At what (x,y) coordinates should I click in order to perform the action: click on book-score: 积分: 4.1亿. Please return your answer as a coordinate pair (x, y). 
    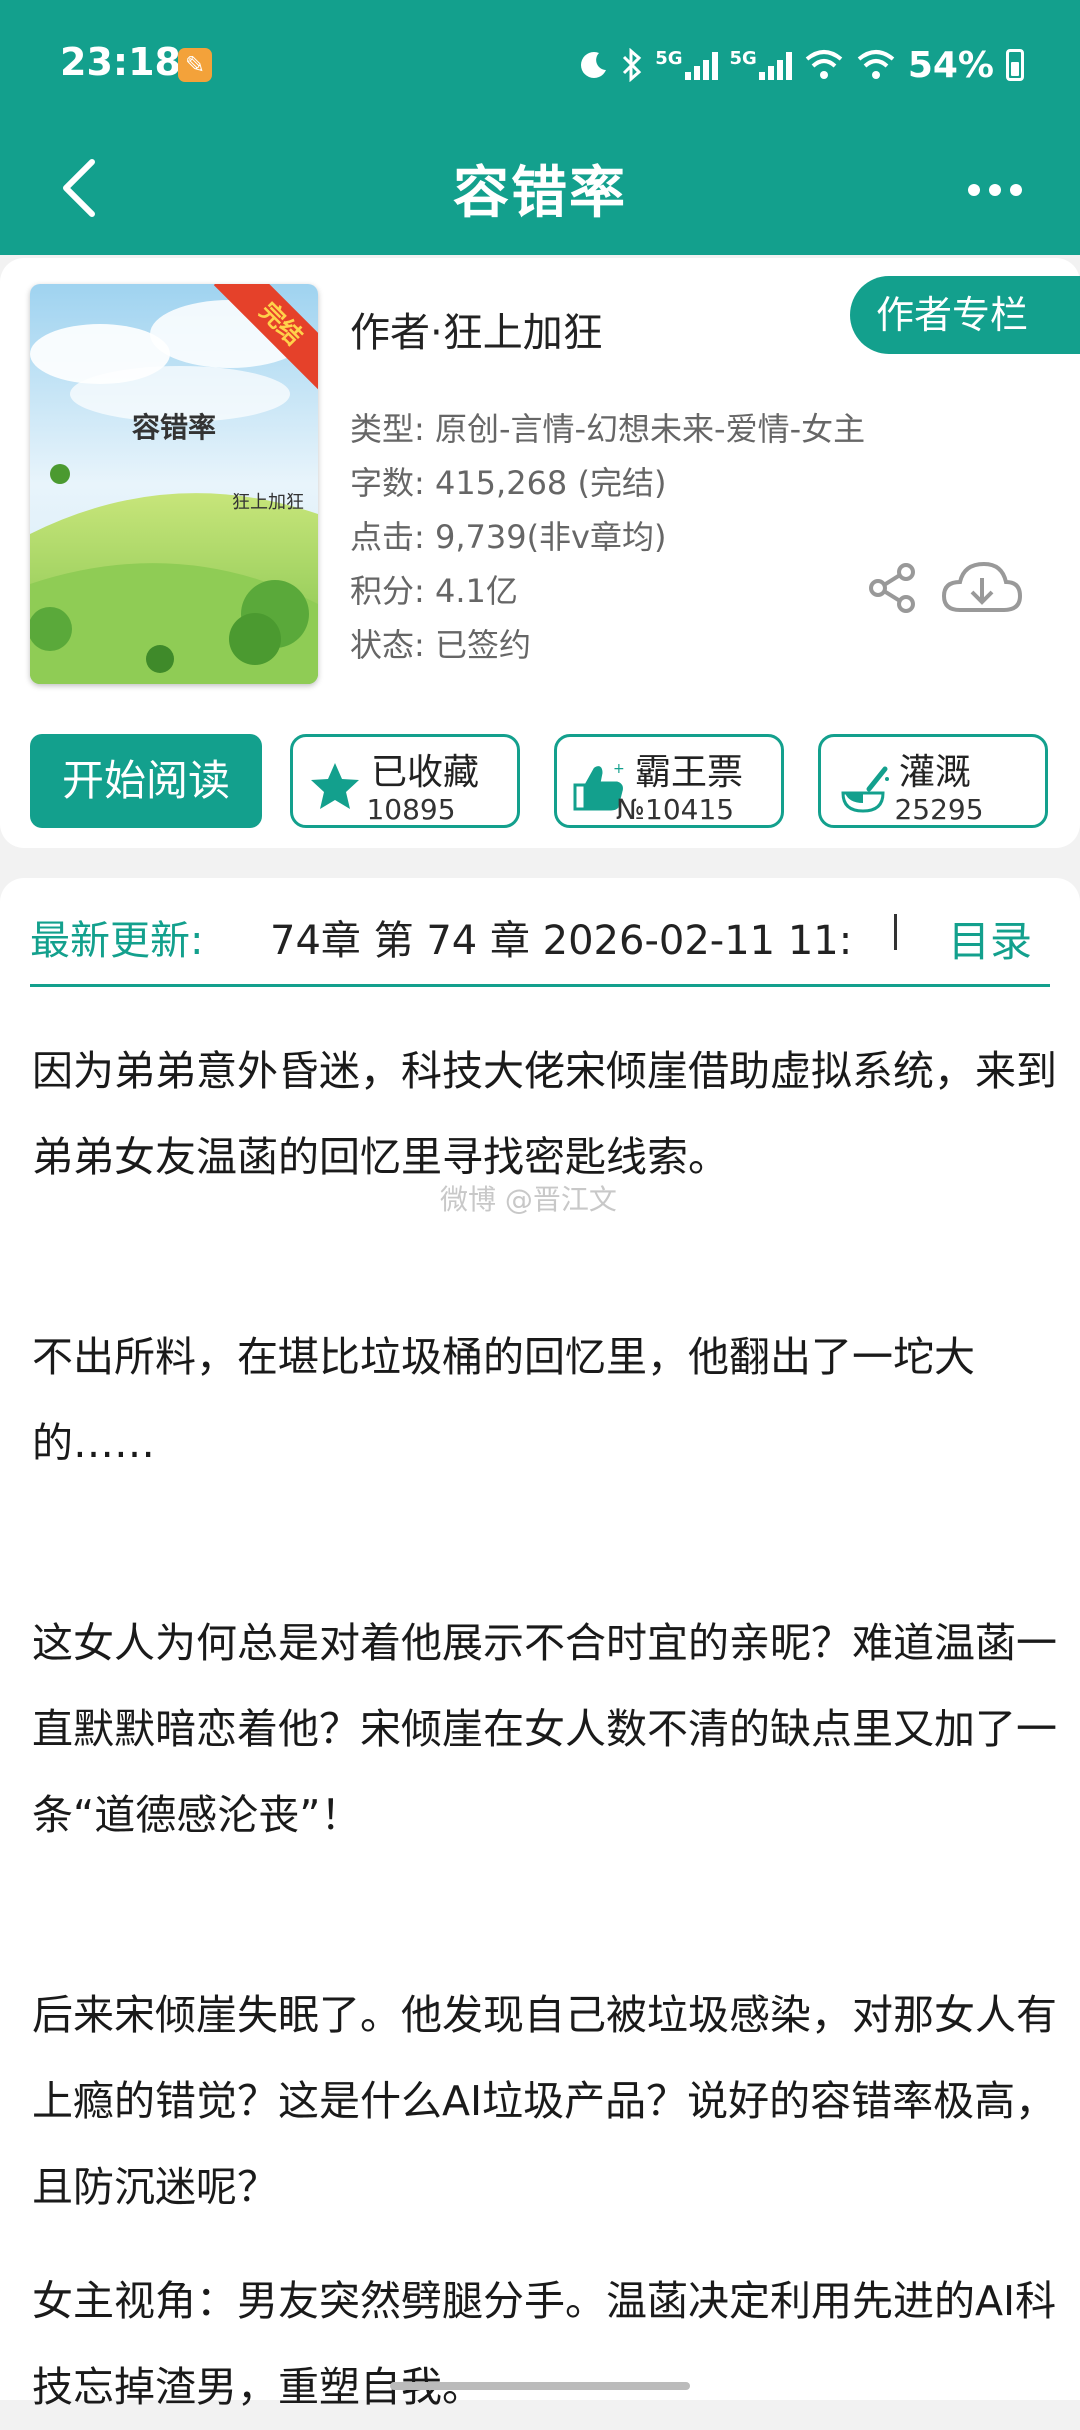
    Looking at the image, I should click on (434, 591).